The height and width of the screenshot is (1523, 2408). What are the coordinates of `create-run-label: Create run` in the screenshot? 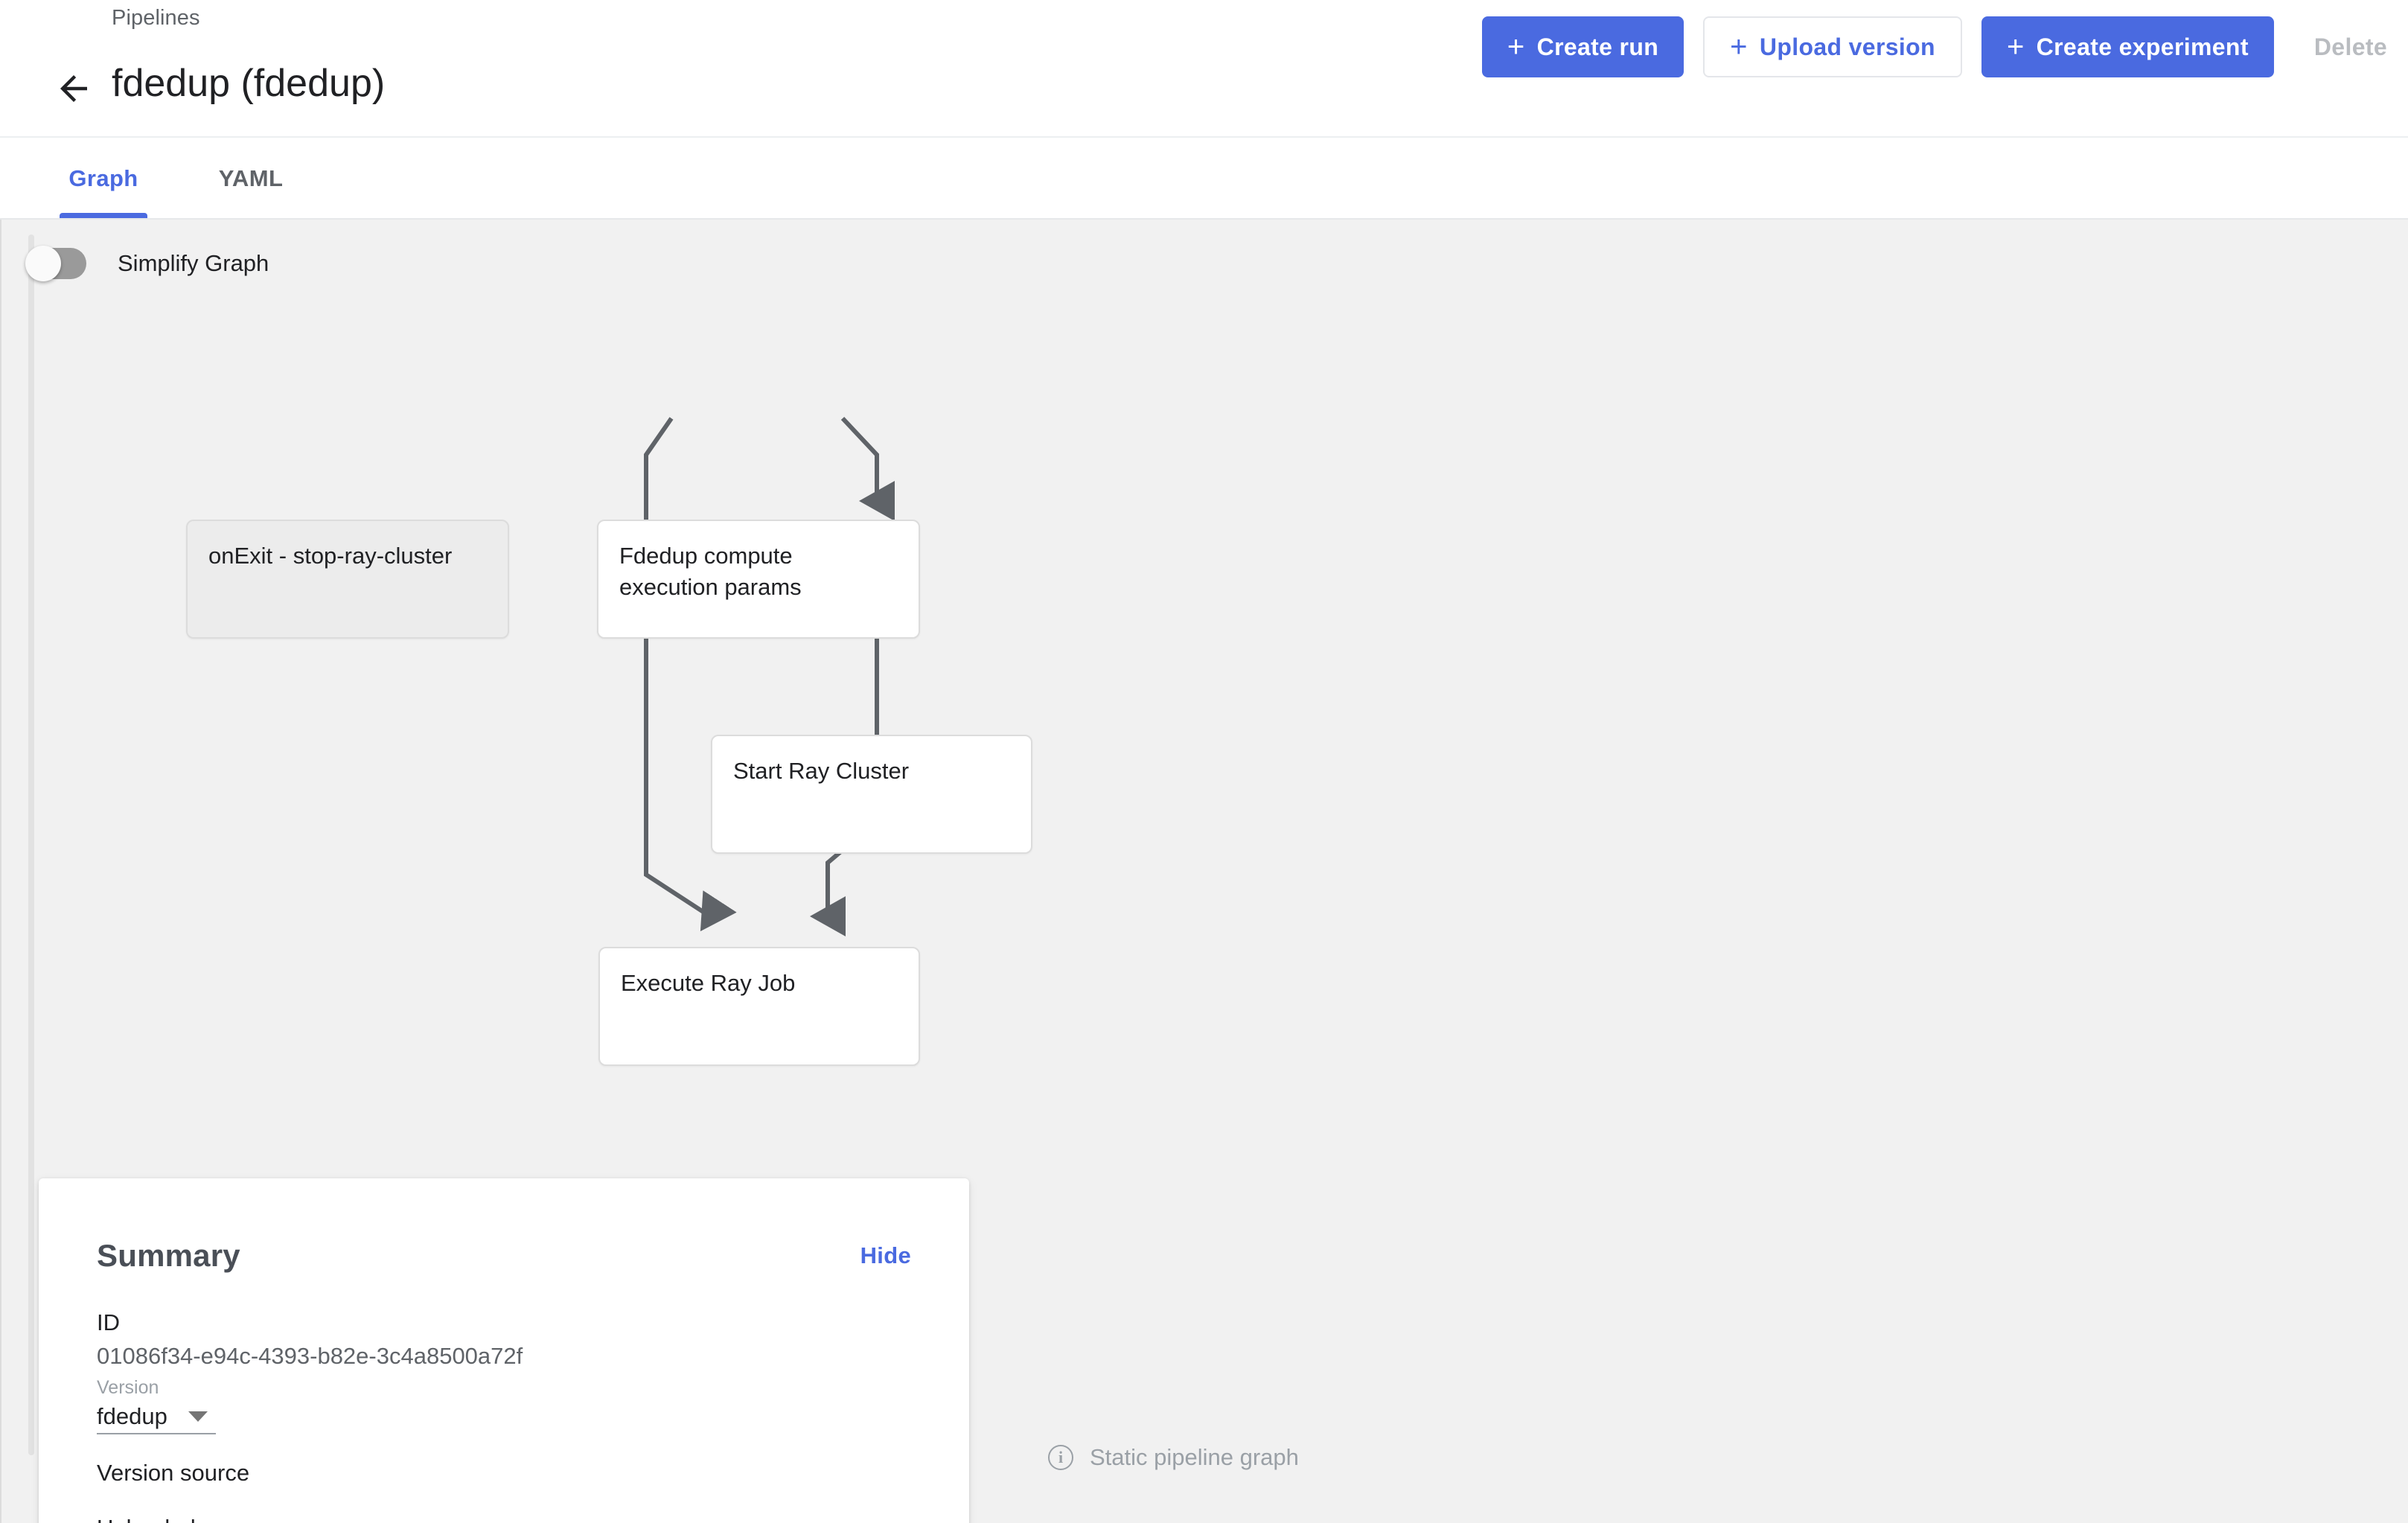 It's located at (1598, 46).